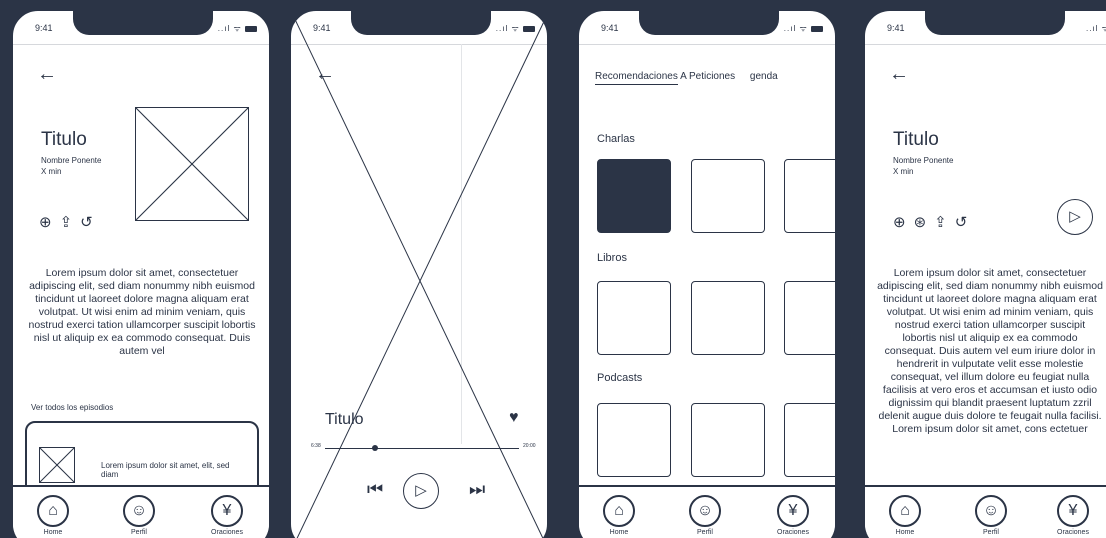 The width and height of the screenshot is (1106, 538). I want to click on previous-icon: ⏮, so click(375, 489).